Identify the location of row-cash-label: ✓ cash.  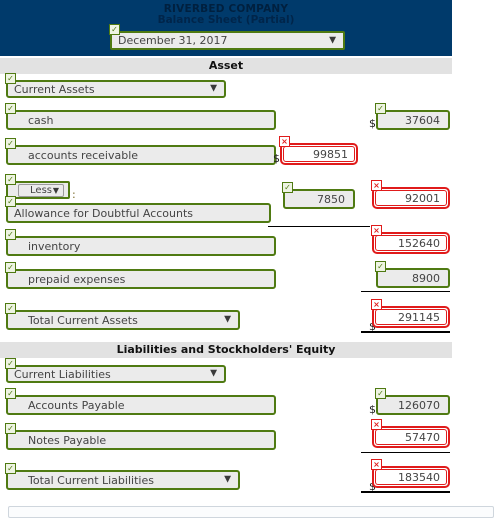
(140, 116).